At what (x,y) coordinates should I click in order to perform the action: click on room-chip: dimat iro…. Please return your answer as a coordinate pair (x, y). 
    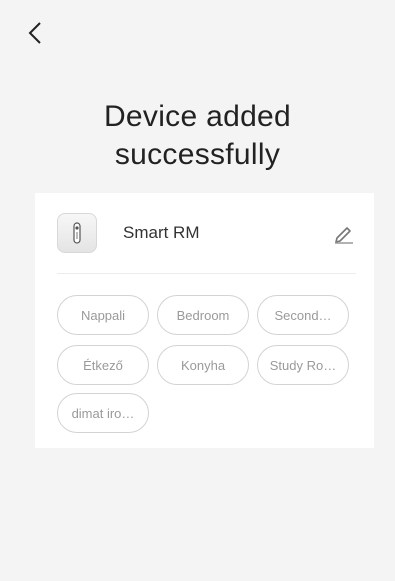
    Looking at the image, I should click on (103, 413).